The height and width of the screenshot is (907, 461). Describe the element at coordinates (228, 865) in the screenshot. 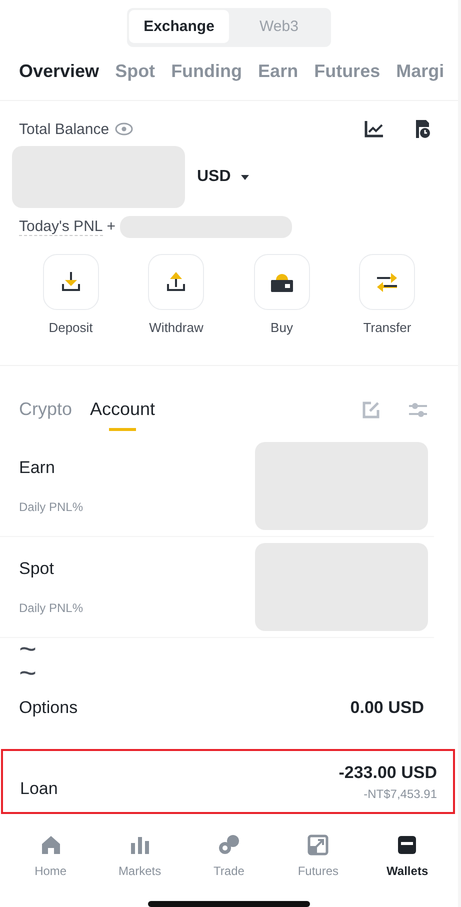

I see `nav-tab: Trade` at that location.